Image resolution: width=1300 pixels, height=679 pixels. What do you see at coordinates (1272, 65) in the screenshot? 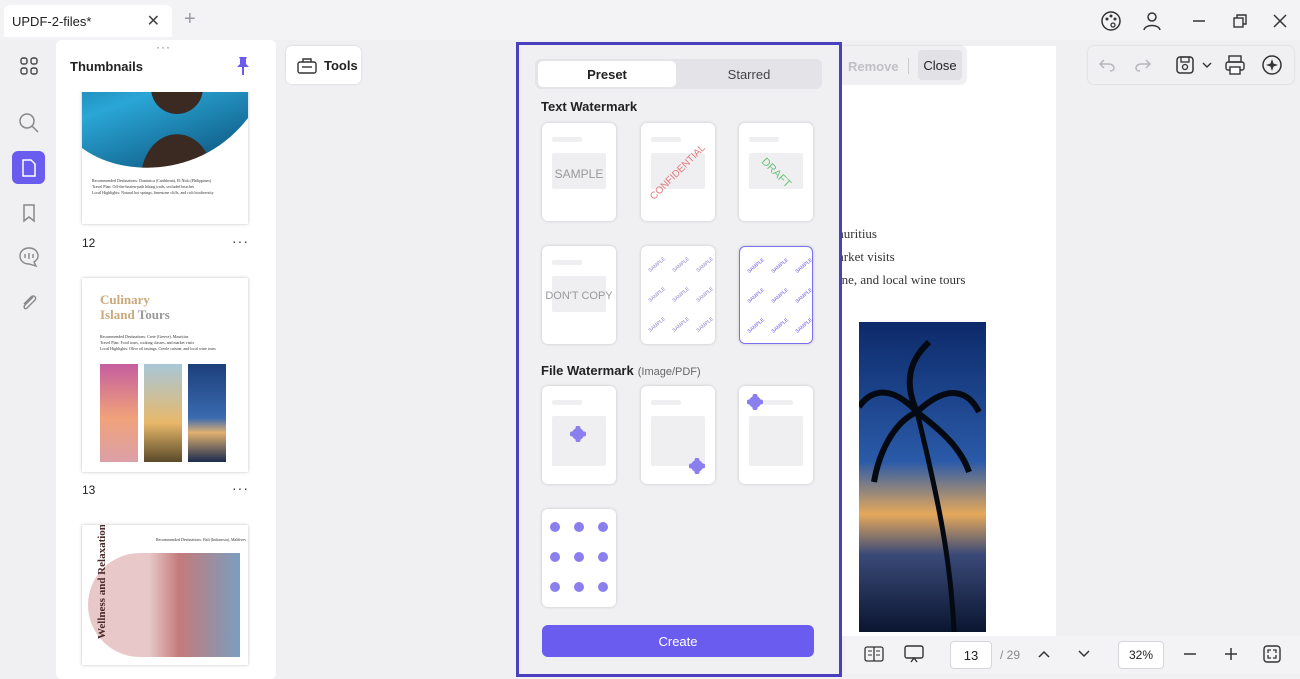
I see `ai-assistant-icon` at bounding box center [1272, 65].